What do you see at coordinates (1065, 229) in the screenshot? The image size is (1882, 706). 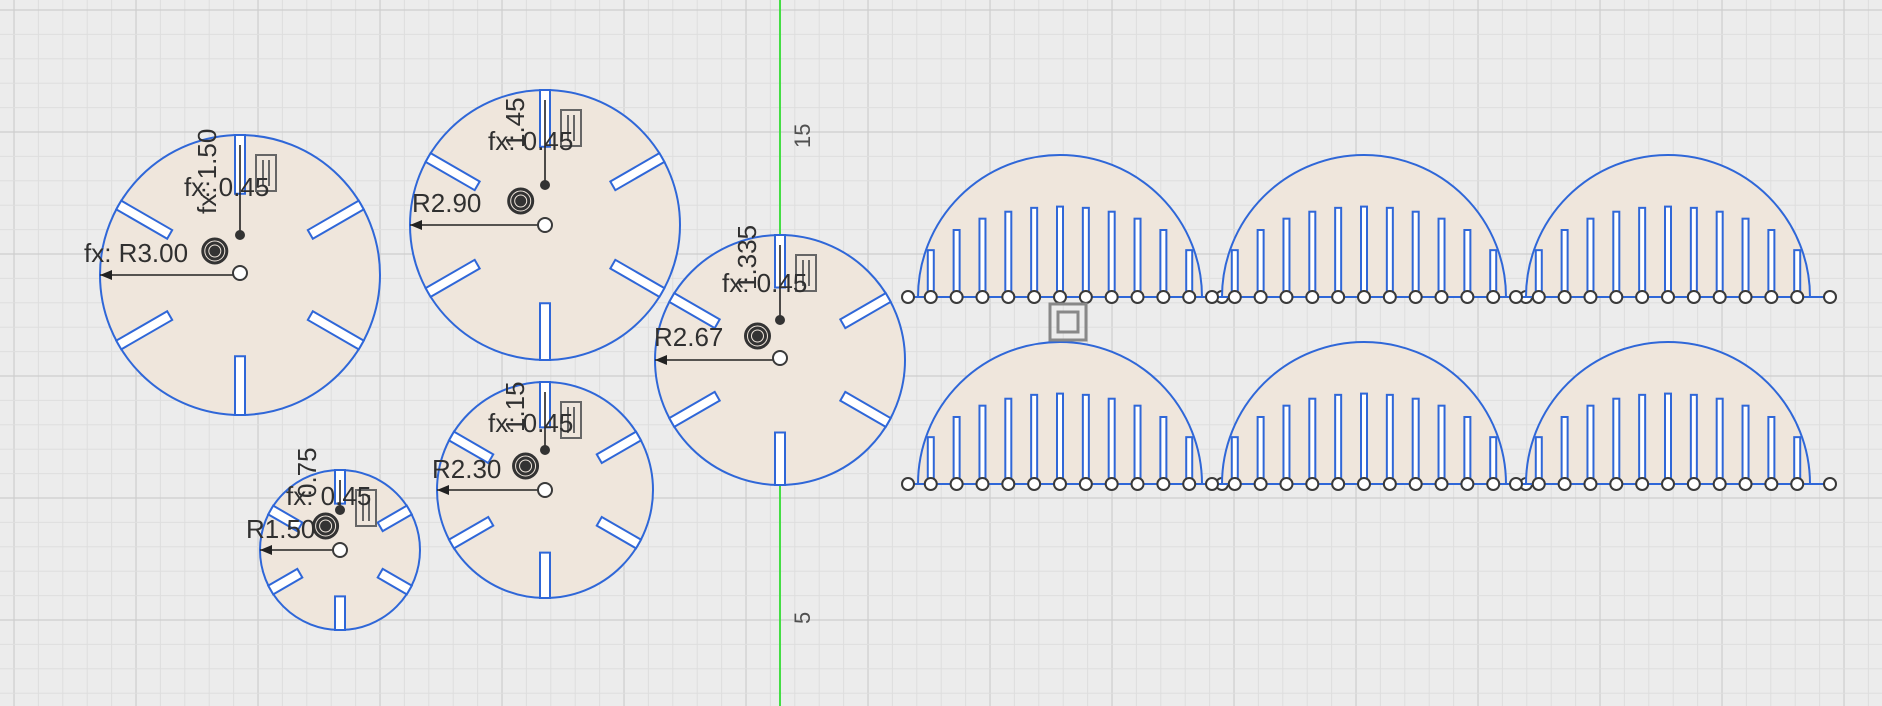 I see `comb-profile-r1-c1` at bounding box center [1065, 229].